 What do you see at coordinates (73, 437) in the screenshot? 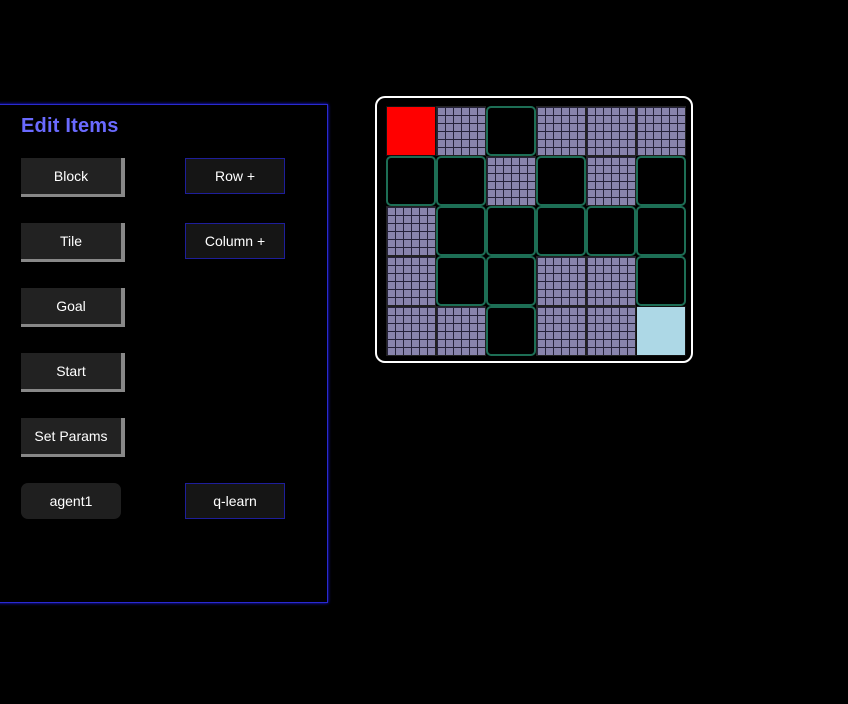
I see `set-params-button: Set Params` at bounding box center [73, 437].